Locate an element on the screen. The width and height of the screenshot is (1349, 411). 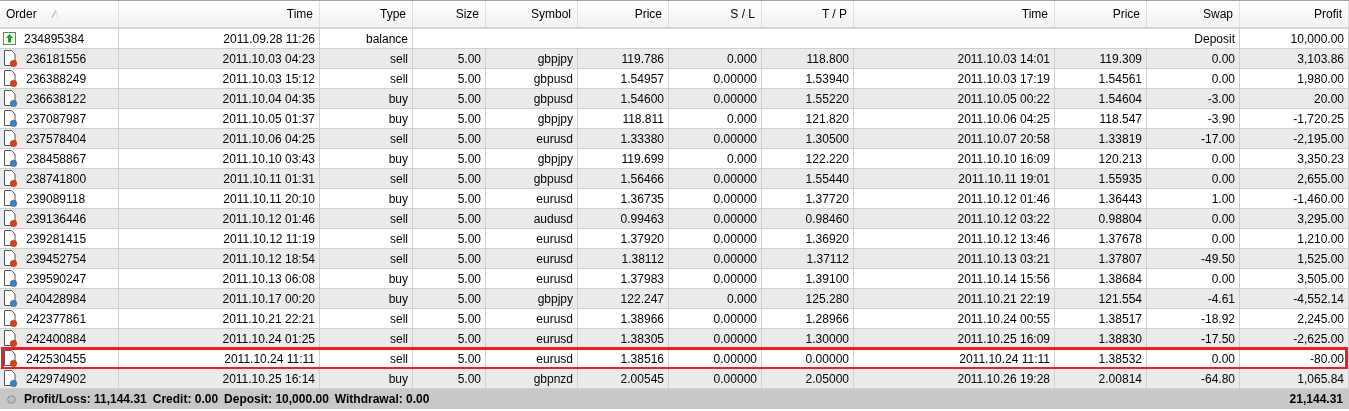
table-cell: 0.98804 is located at coordinates (1101, 218).